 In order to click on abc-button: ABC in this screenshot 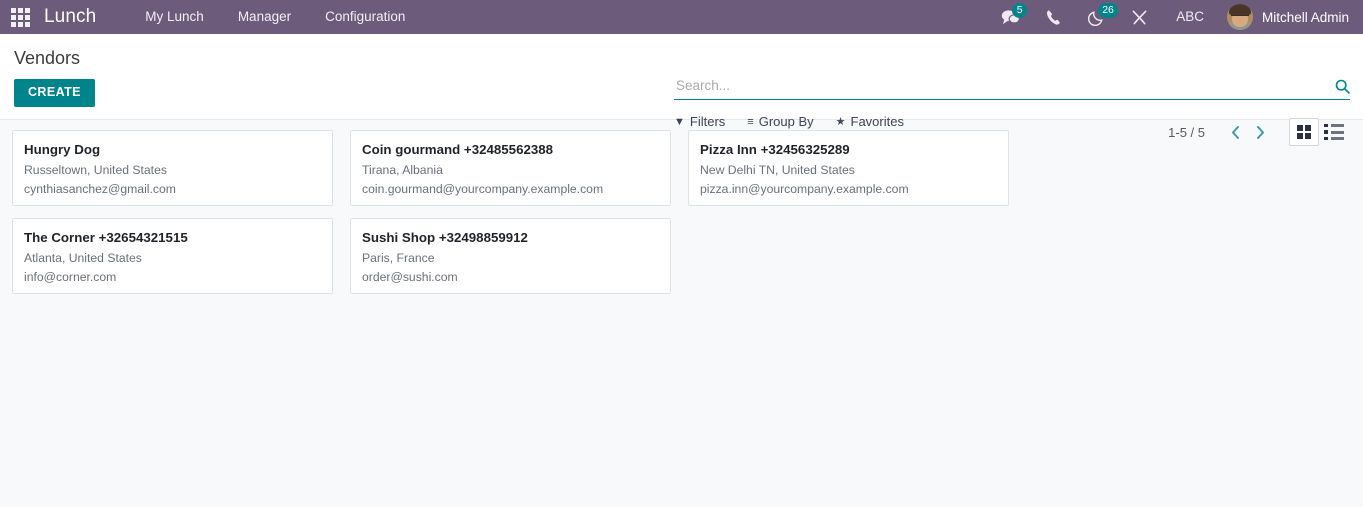, I will do `click(1190, 17)`.